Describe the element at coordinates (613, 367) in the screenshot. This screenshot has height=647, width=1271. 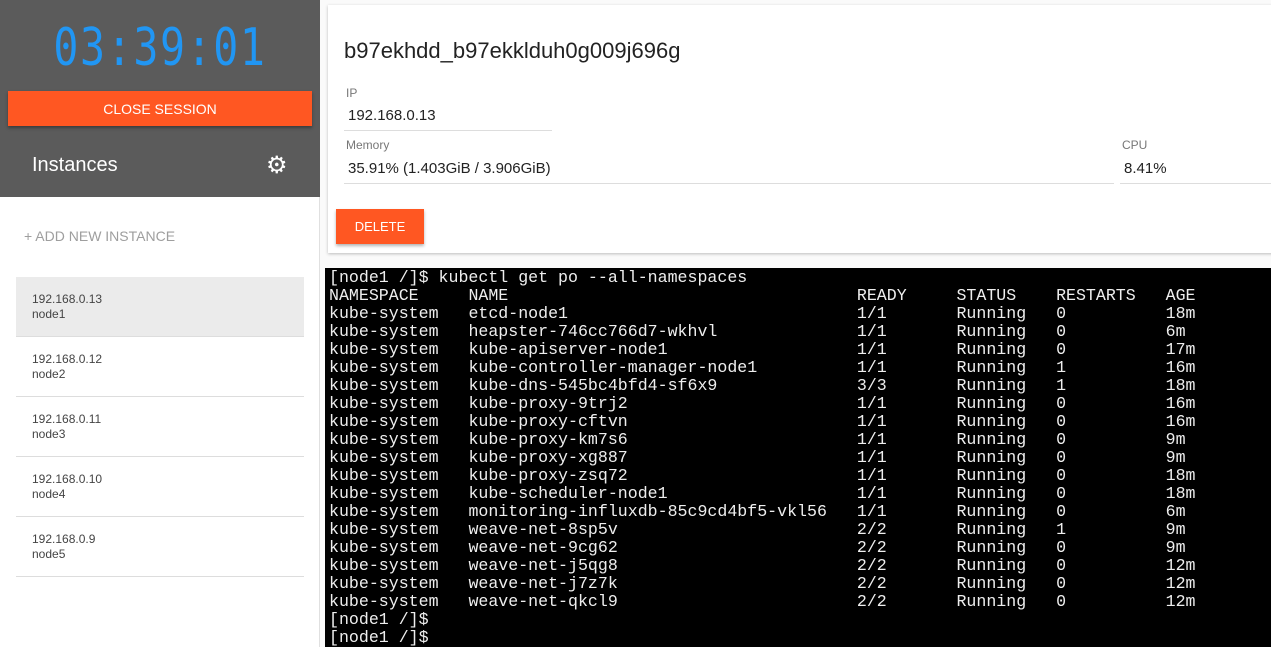
I see `terminal-cell: kube-controller-manager-node1` at that location.